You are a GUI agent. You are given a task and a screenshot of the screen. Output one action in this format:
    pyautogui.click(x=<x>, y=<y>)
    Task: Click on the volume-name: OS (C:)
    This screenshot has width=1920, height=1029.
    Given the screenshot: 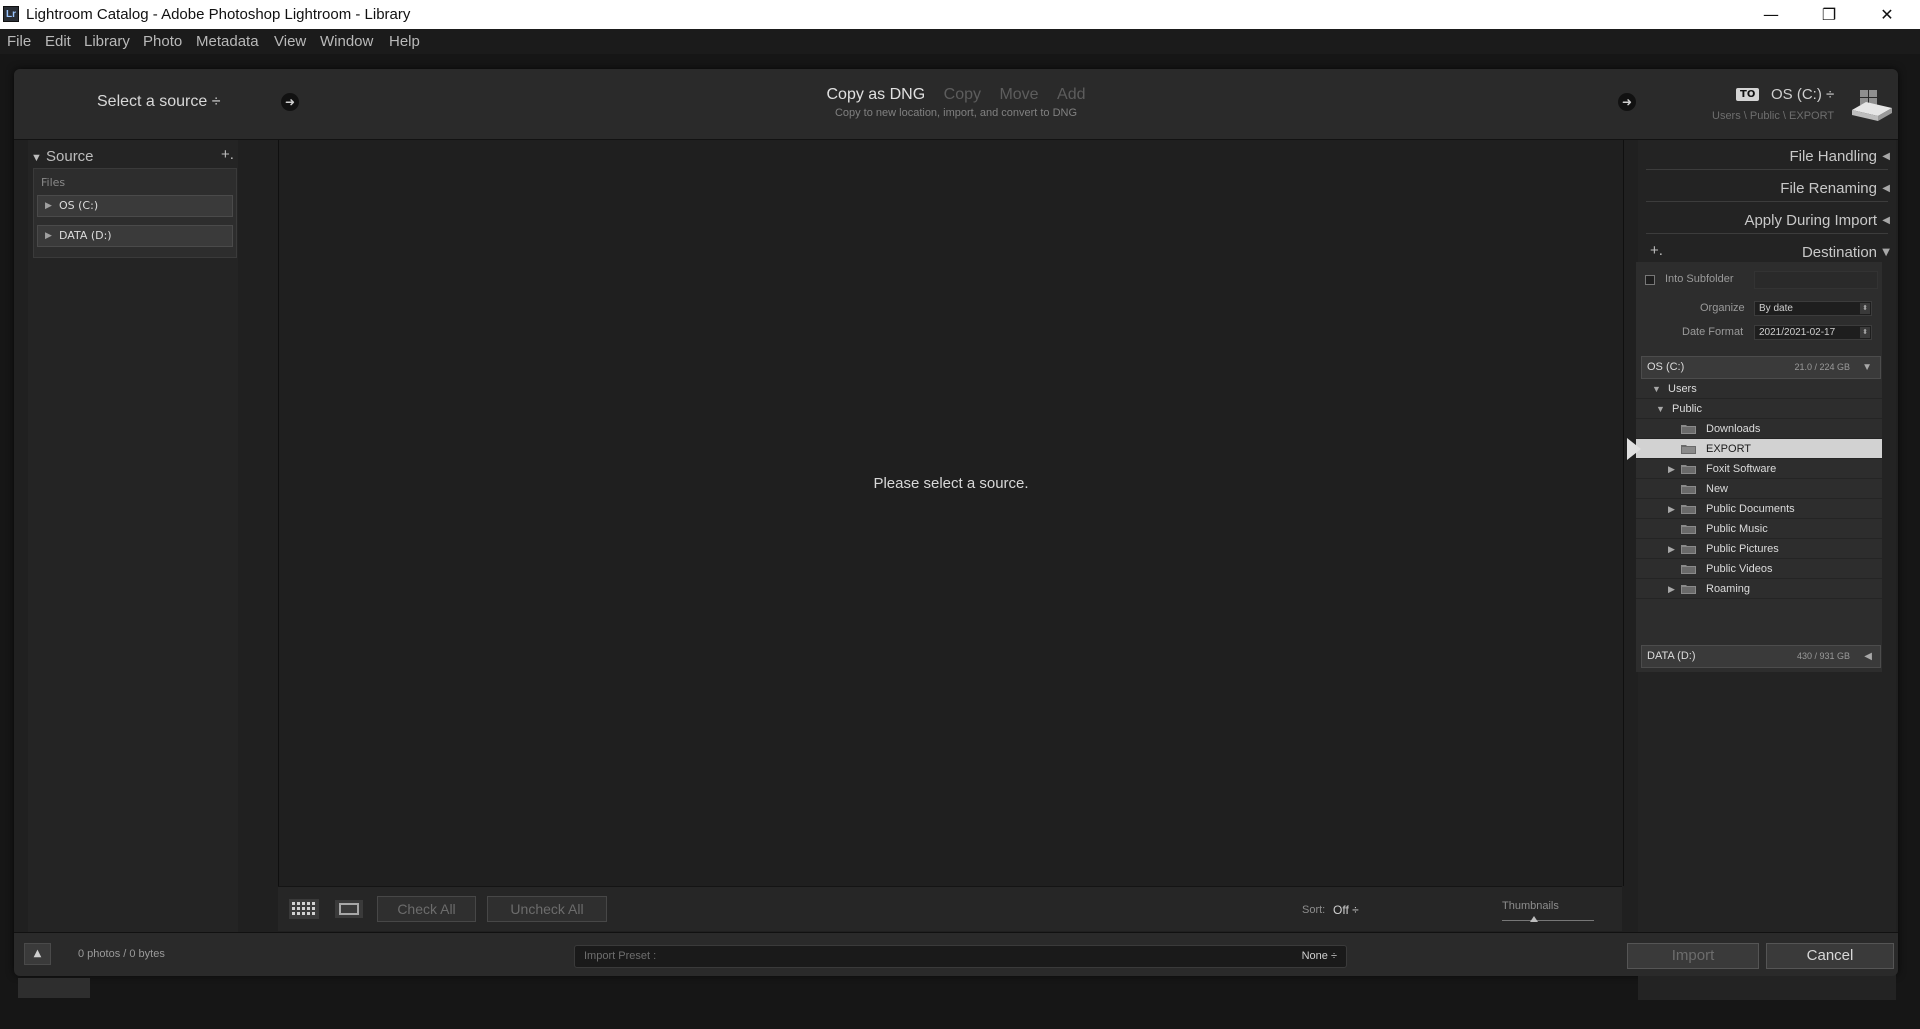 What is the action you would take?
    pyautogui.click(x=1666, y=367)
    